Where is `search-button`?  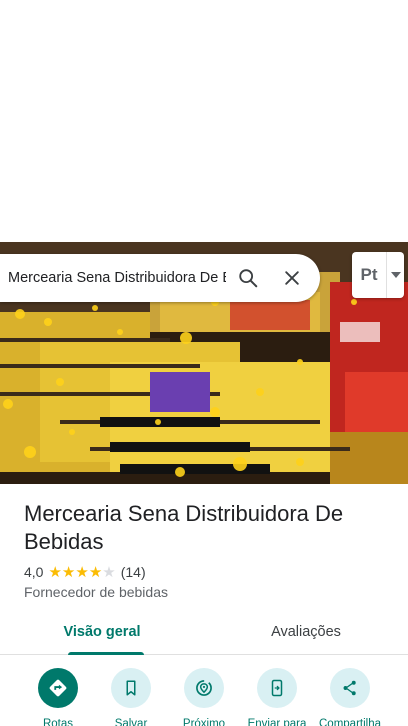 search-button is located at coordinates (248, 278).